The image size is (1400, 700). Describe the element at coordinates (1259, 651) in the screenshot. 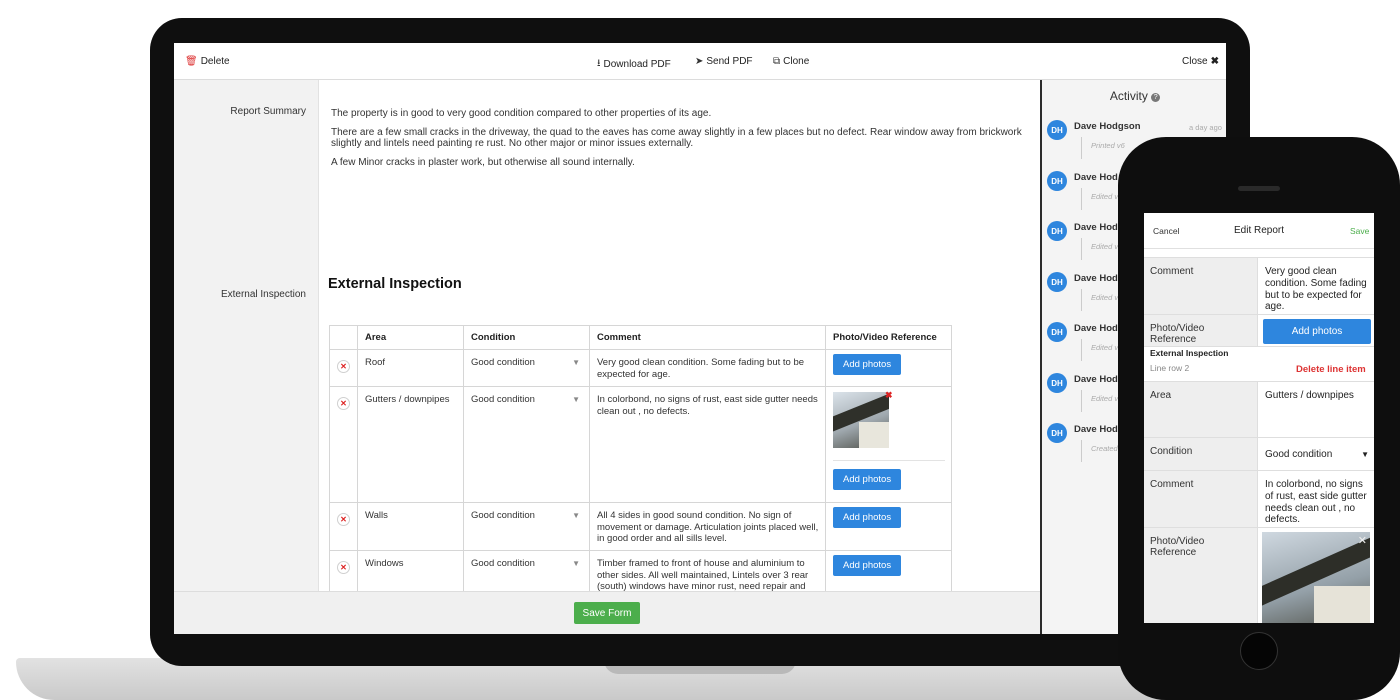

I see `phone-home-button` at that location.